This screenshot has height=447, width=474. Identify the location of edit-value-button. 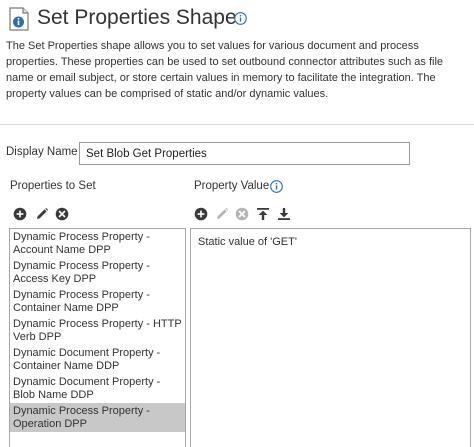
(222, 214).